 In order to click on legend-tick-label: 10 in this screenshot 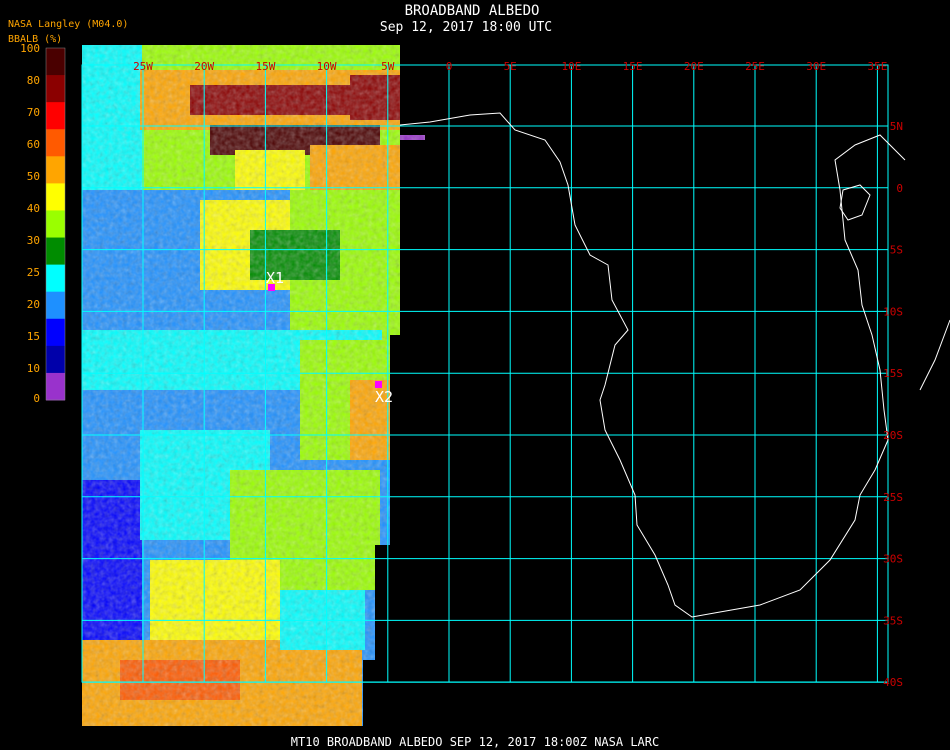, I will do `click(33, 368)`.